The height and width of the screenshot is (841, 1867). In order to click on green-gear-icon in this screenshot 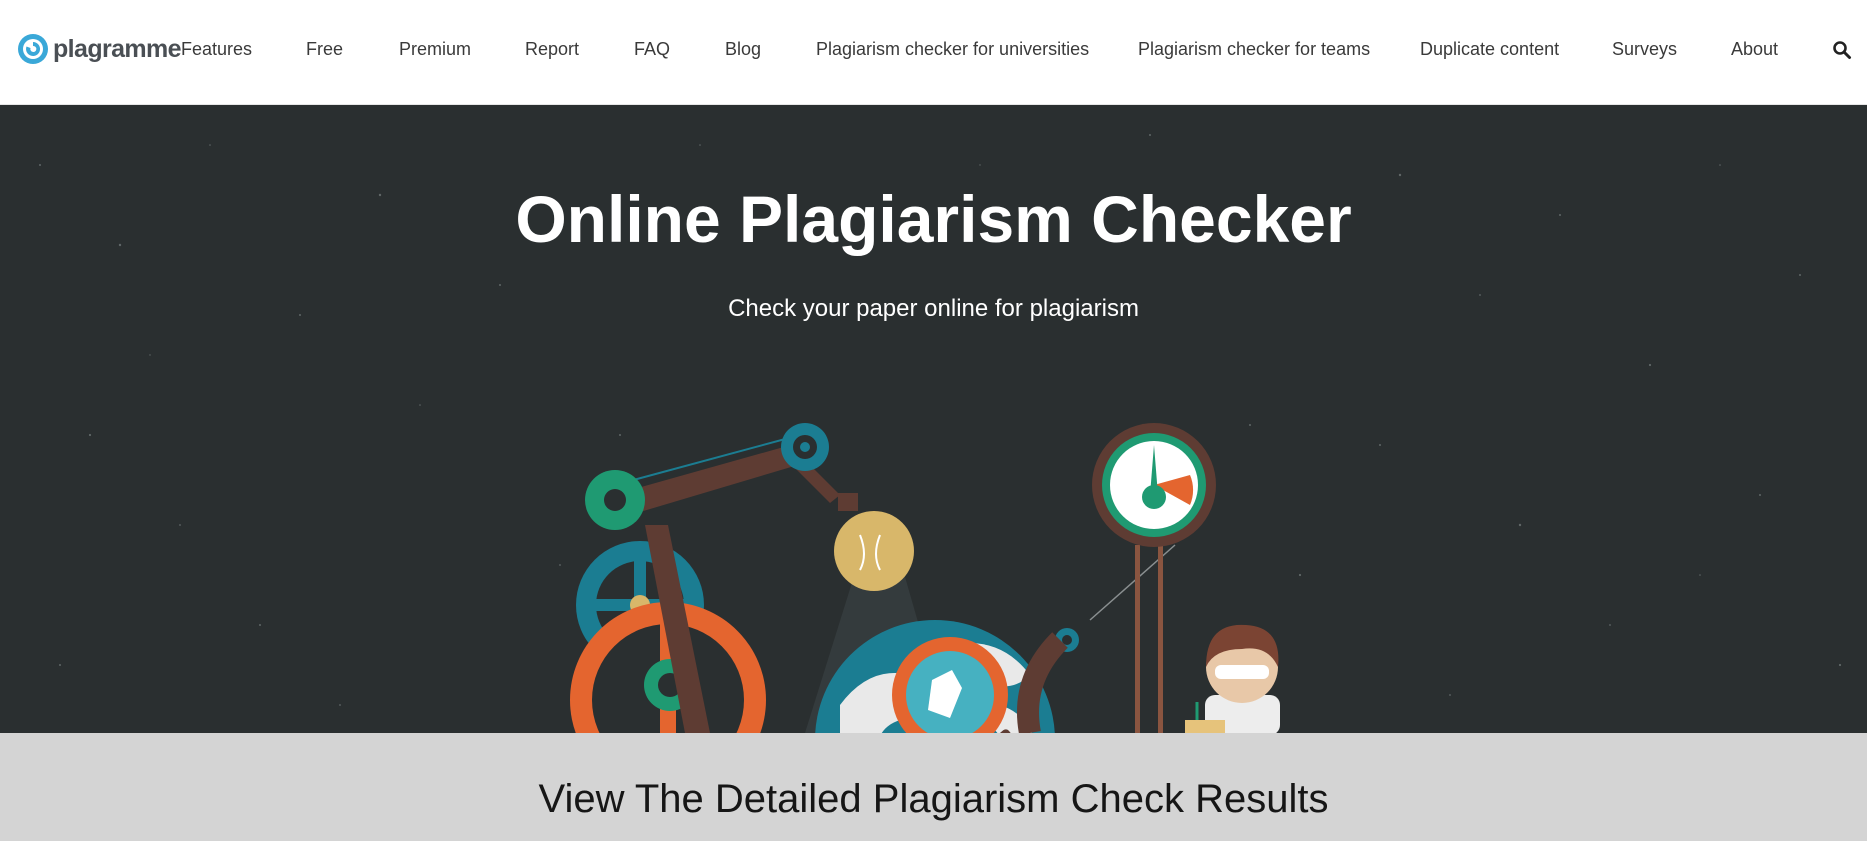, I will do `click(615, 500)`.